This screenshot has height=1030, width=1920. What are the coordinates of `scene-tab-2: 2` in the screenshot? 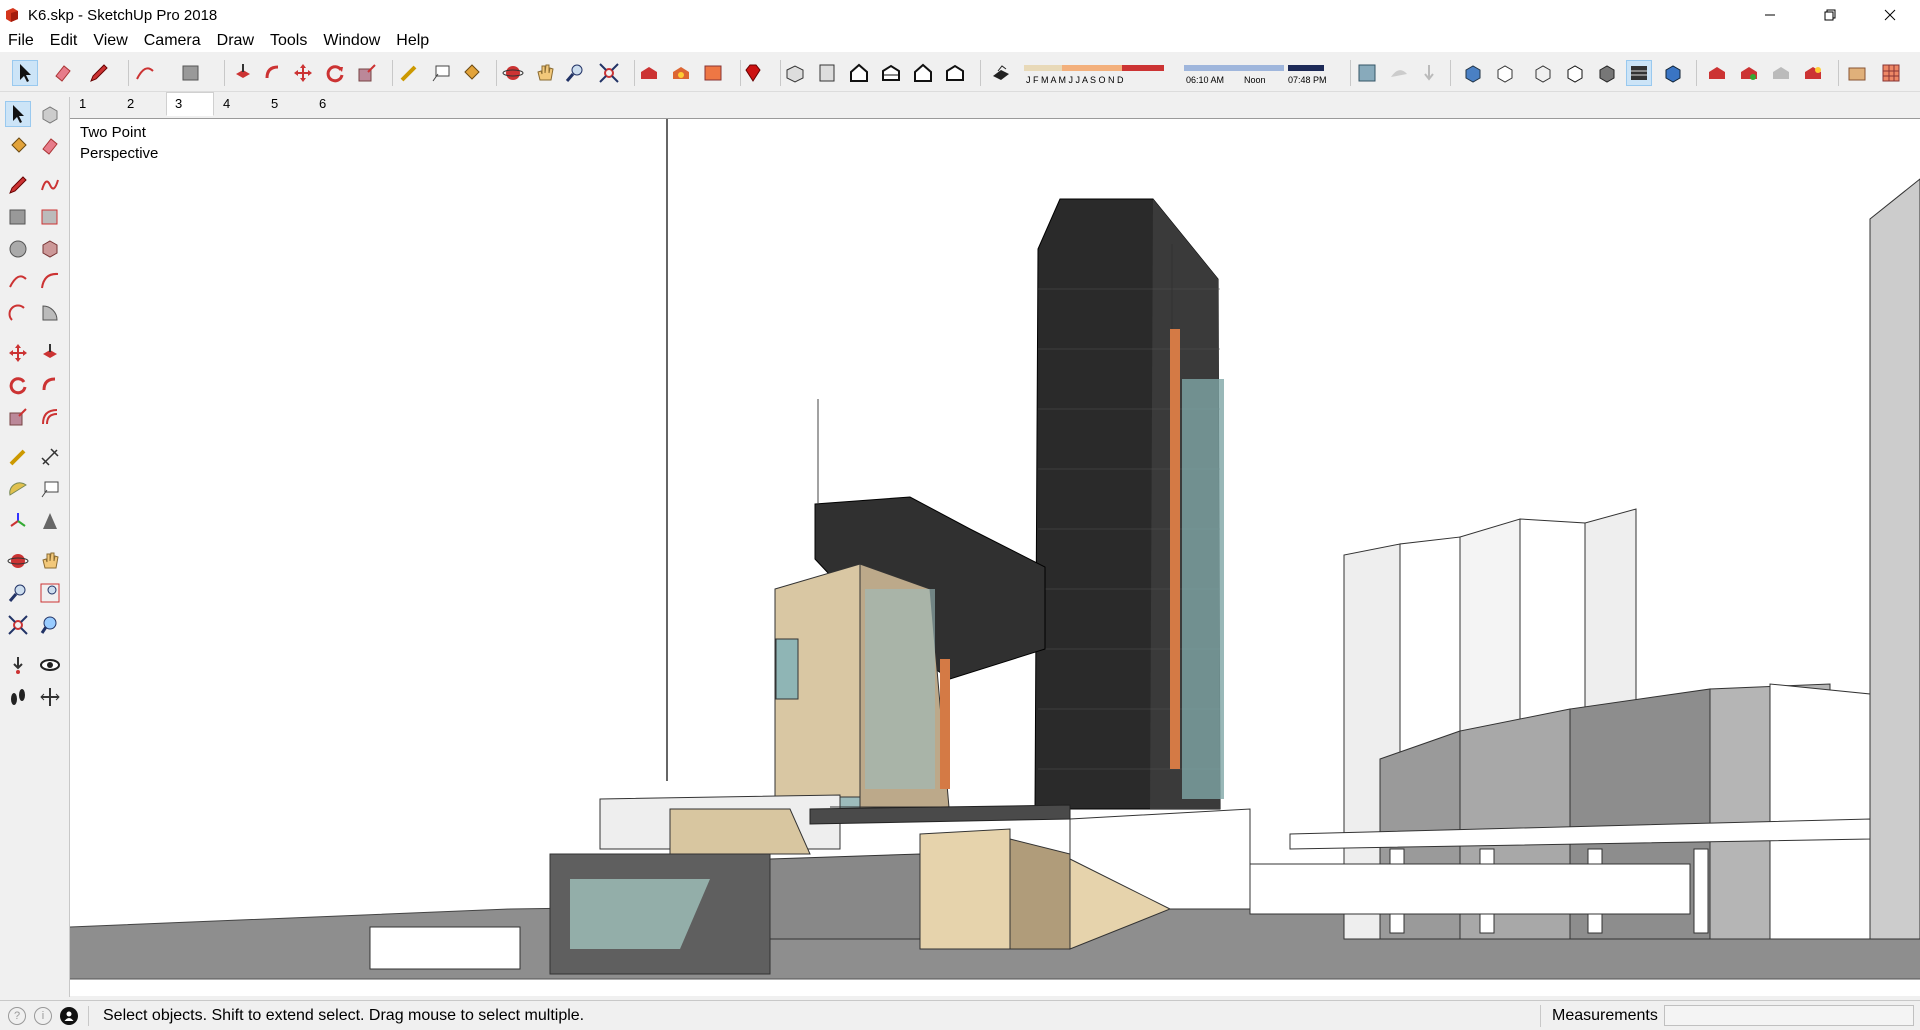 It's located at (142, 104).